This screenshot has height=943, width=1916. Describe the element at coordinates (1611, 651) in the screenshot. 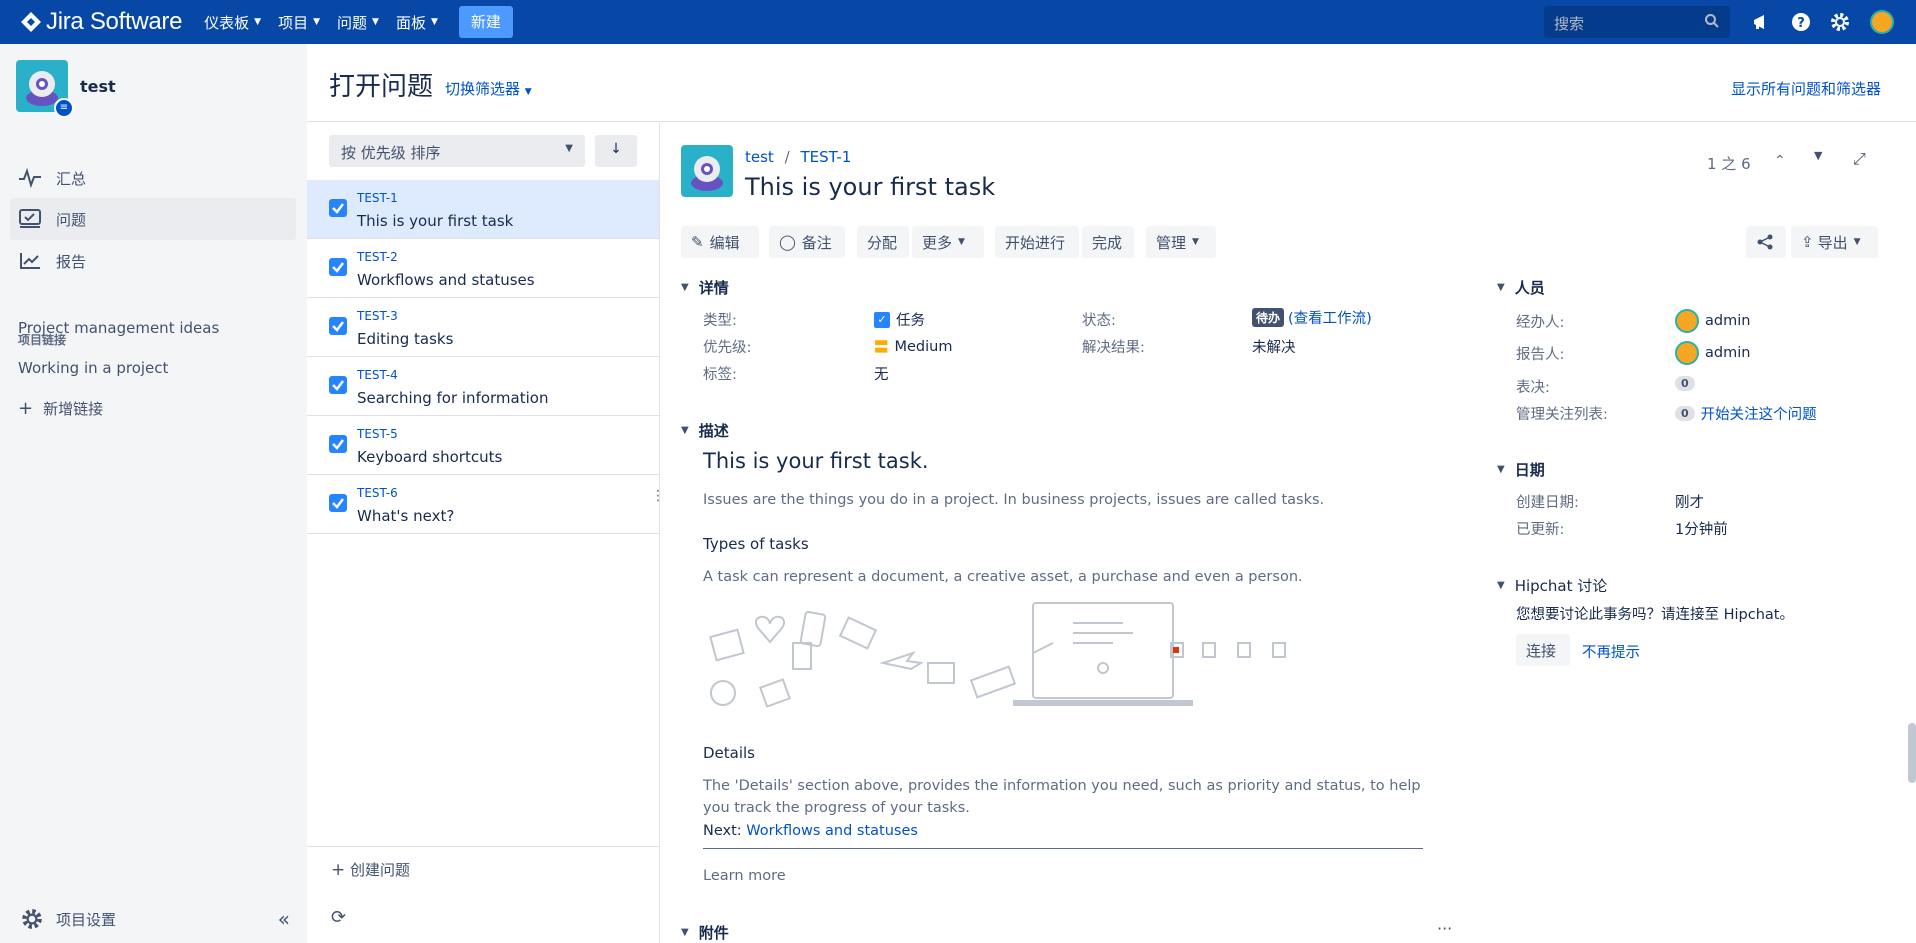

I see `hipchat-dismiss-link: 不再提示` at that location.